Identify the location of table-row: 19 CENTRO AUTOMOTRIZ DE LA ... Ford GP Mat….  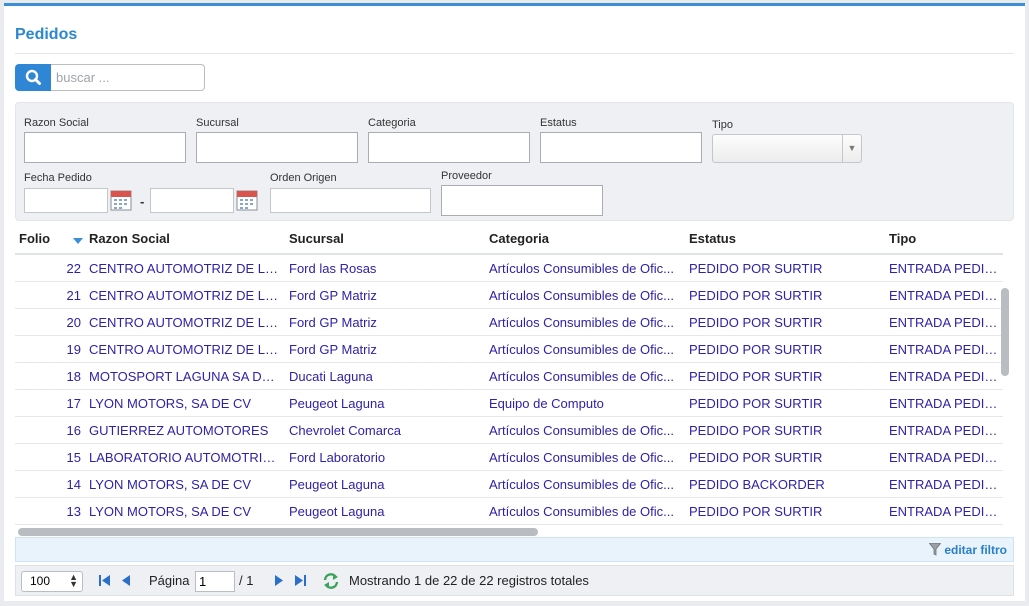
(509, 349).